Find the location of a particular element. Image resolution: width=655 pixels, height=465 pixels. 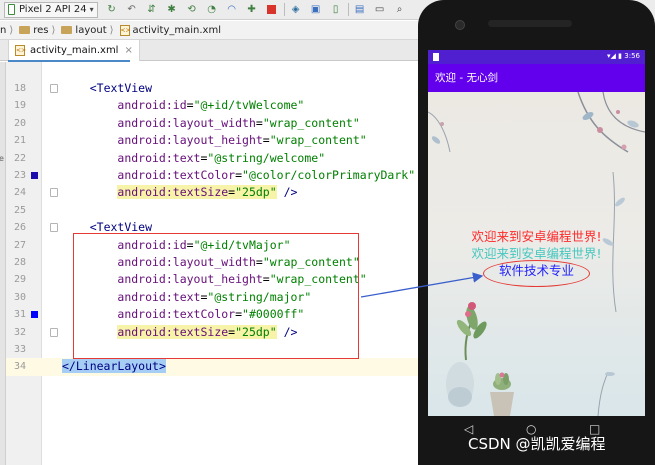

stop-icon is located at coordinates (272, 10).